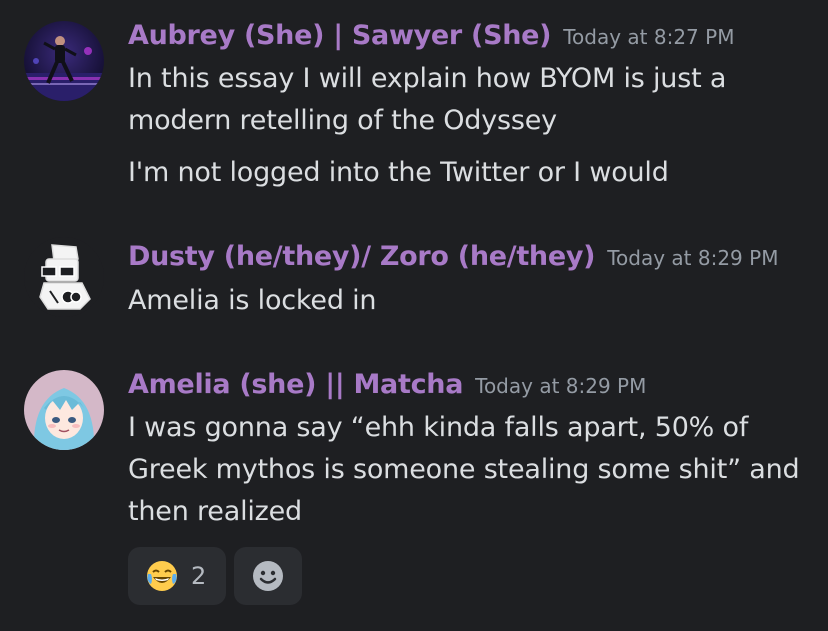 This screenshot has width=828, height=631. I want to click on username: Aubrey (She) | Sawyer (She), so click(340, 35).